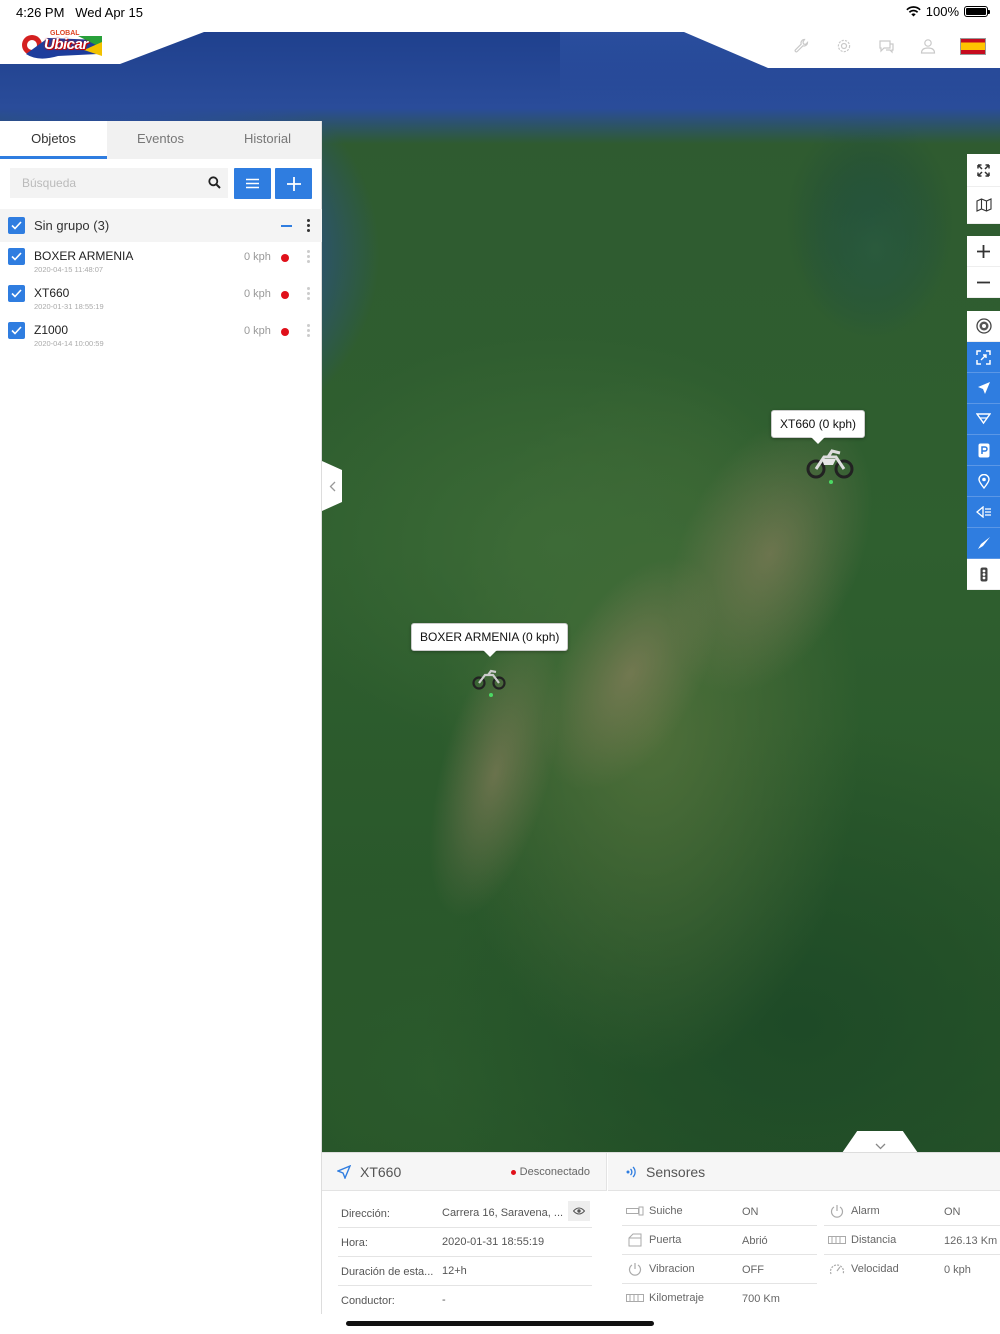  What do you see at coordinates (286, 226) in the screenshot?
I see `collapse-group-icon` at bounding box center [286, 226].